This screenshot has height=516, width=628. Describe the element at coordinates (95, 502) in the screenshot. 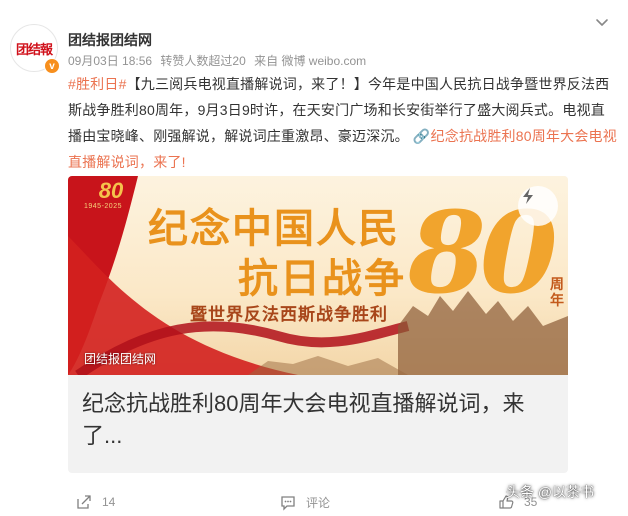

I see `share-button: 14` at that location.